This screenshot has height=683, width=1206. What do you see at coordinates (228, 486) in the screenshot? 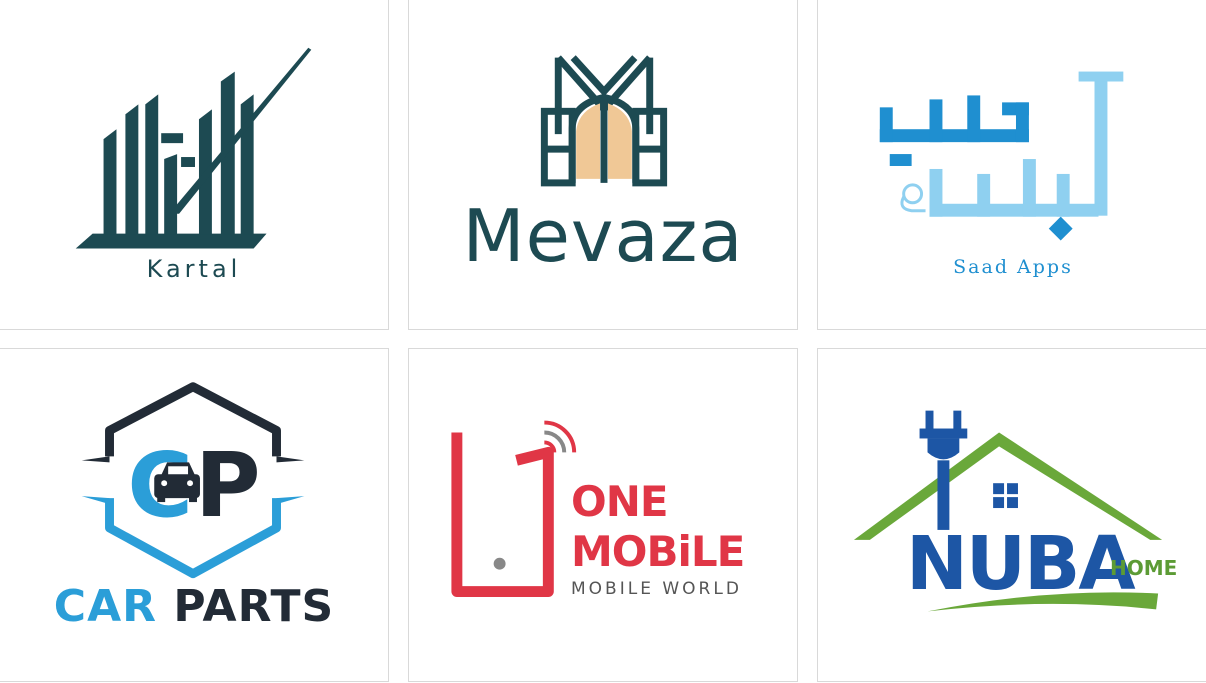
I see `car-parts-monogram-p: P` at bounding box center [228, 486].